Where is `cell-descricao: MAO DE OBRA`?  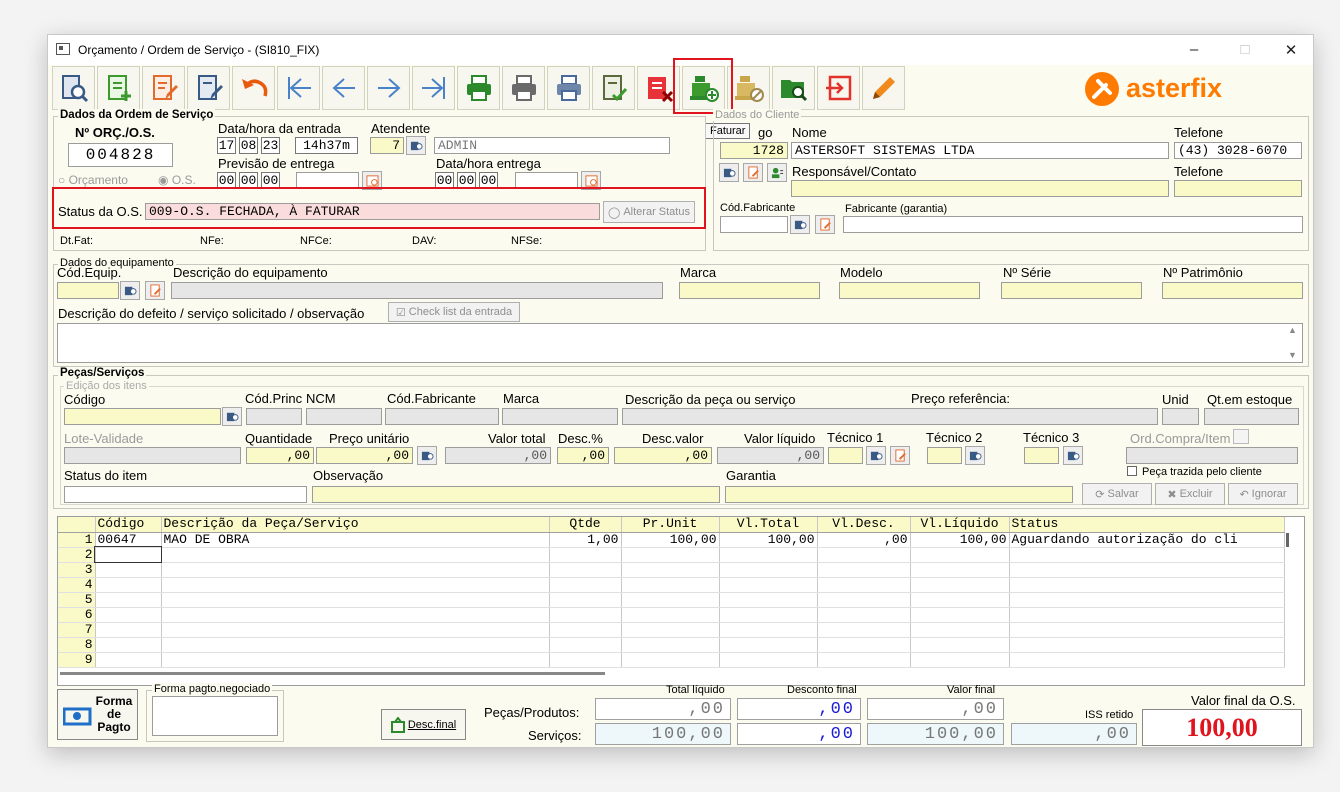 cell-descricao: MAO DE OBRA is located at coordinates (355, 540).